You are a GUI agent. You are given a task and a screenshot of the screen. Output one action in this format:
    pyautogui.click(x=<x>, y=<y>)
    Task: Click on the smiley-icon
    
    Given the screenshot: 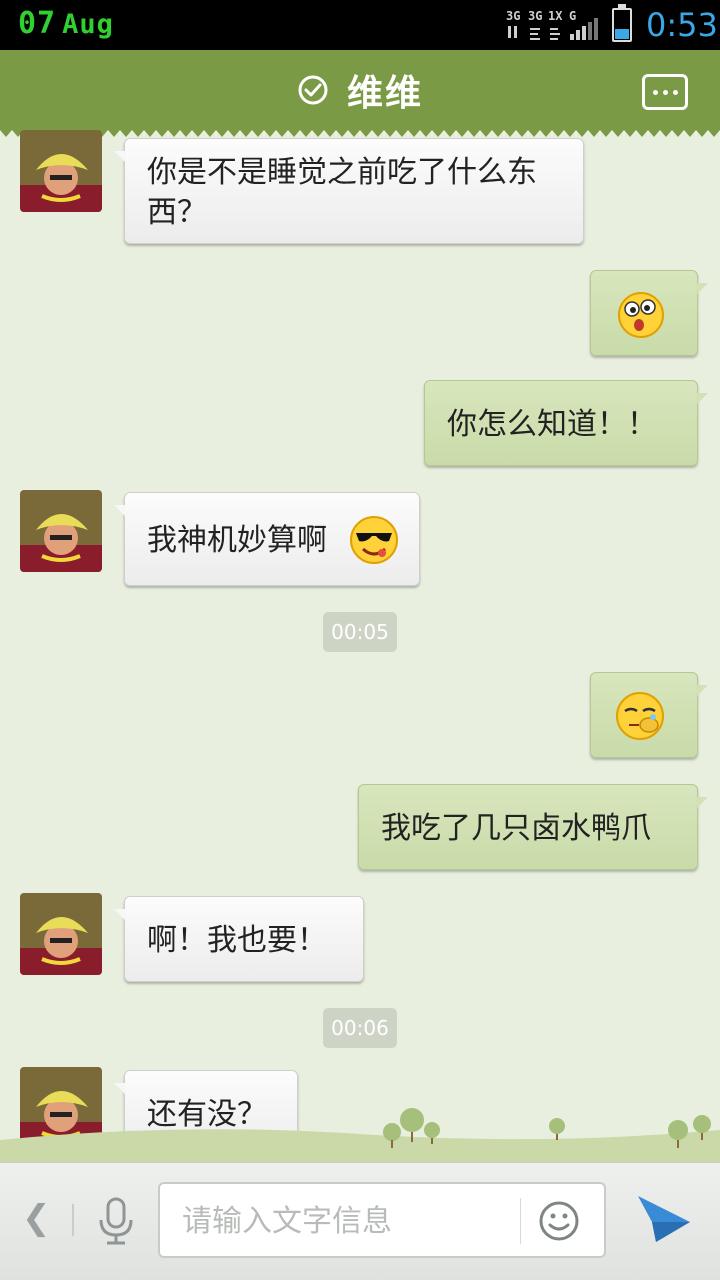 What is the action you would take?
    pyautogui.click(x=559, y=1221)
    